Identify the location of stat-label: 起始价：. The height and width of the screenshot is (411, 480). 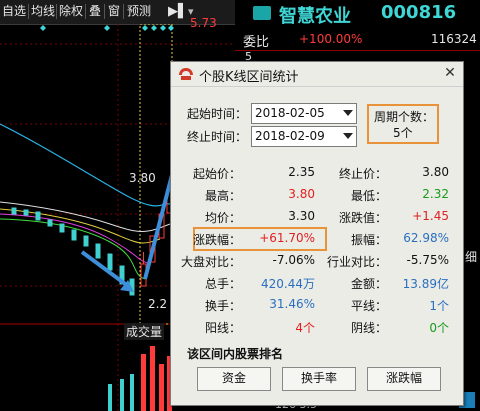
(216, 174).